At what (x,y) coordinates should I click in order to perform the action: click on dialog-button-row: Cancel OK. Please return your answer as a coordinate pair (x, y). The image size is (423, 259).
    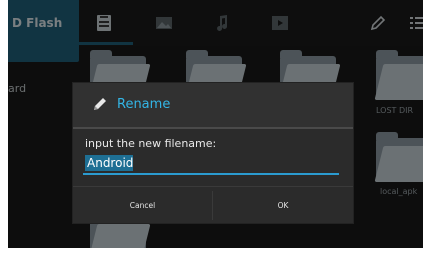
    Looking at the image, I should click on (213, 205).